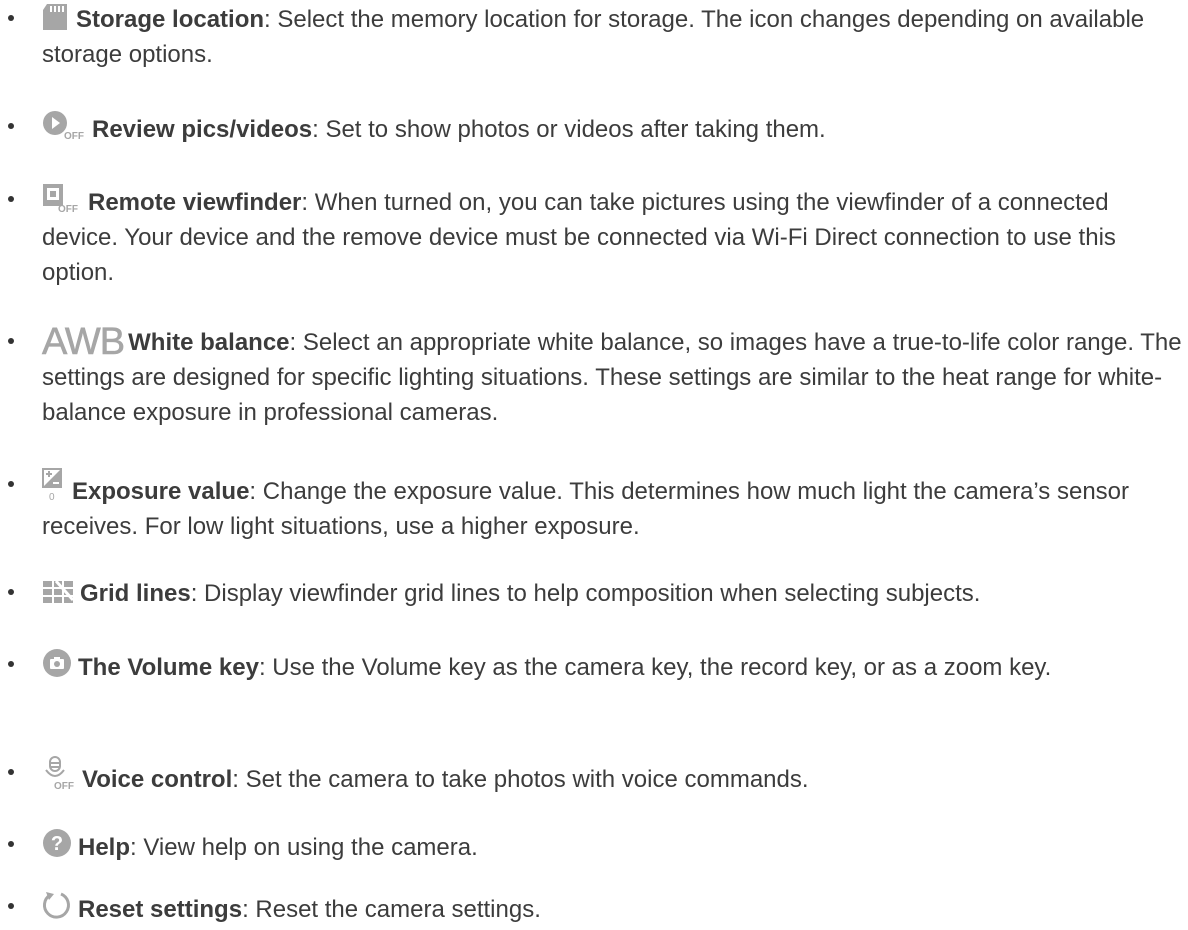  What do you see at coordinates (135, 593) in the screenshot?
I see `item-term: Grid lines` at bounding box center [135, 593].